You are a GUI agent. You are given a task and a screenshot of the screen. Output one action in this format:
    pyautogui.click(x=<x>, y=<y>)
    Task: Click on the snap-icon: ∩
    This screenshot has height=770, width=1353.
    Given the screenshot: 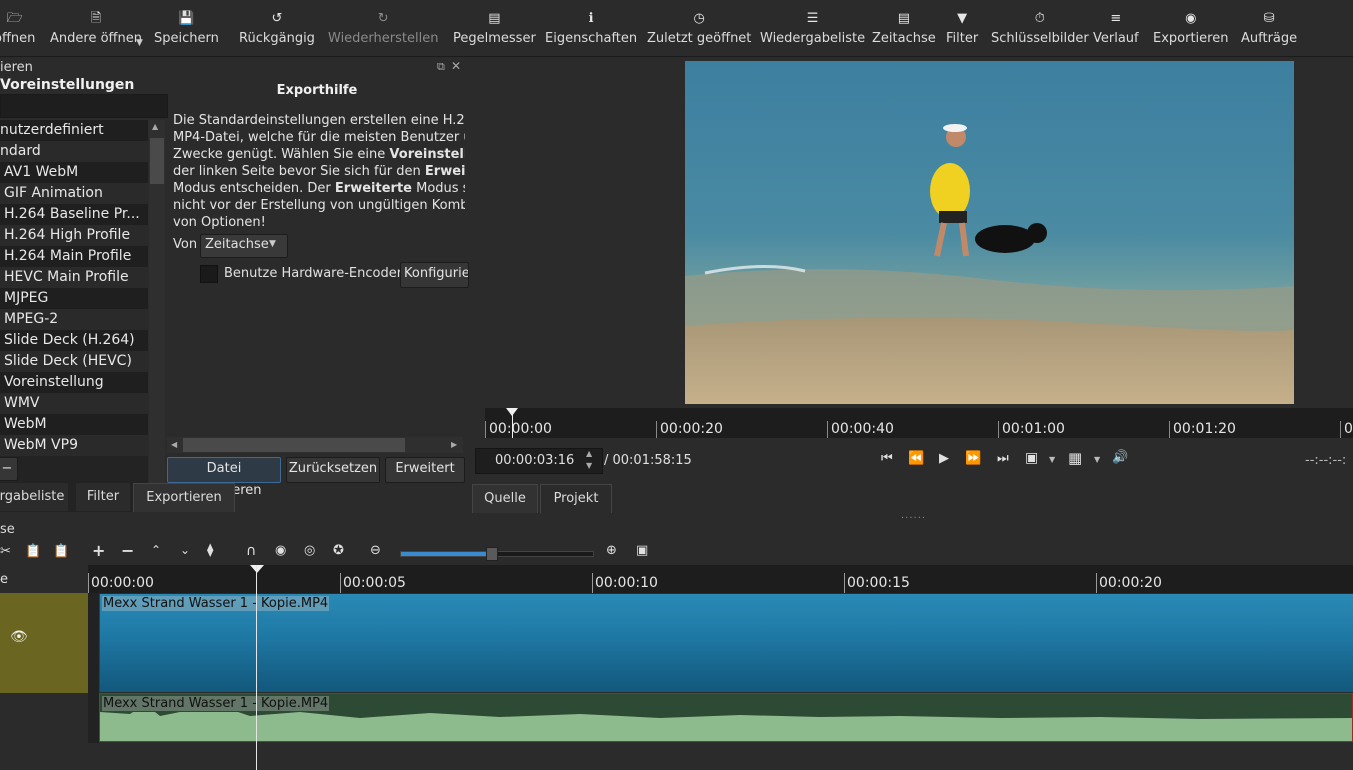 What is the action you would take?
    pyautogui.click(x=251, y=551)
    